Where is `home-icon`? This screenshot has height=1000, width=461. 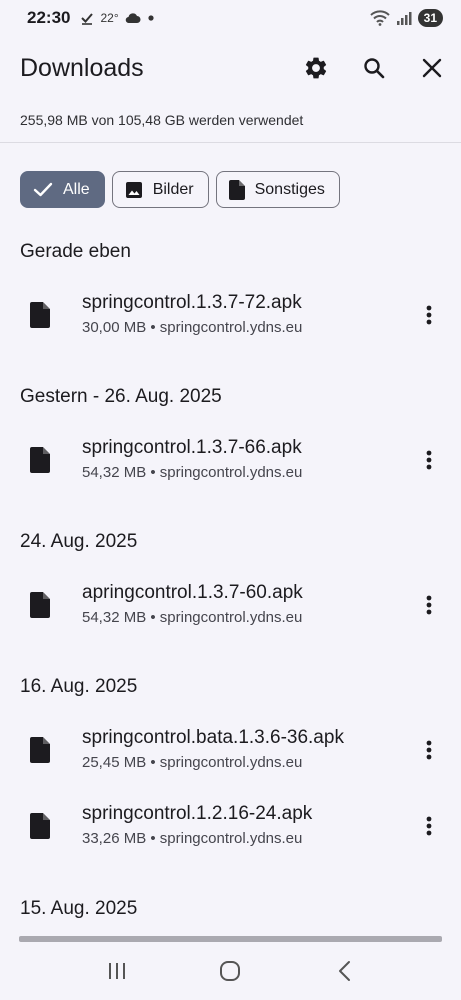
home-icon is located at coordinates (230, 971).